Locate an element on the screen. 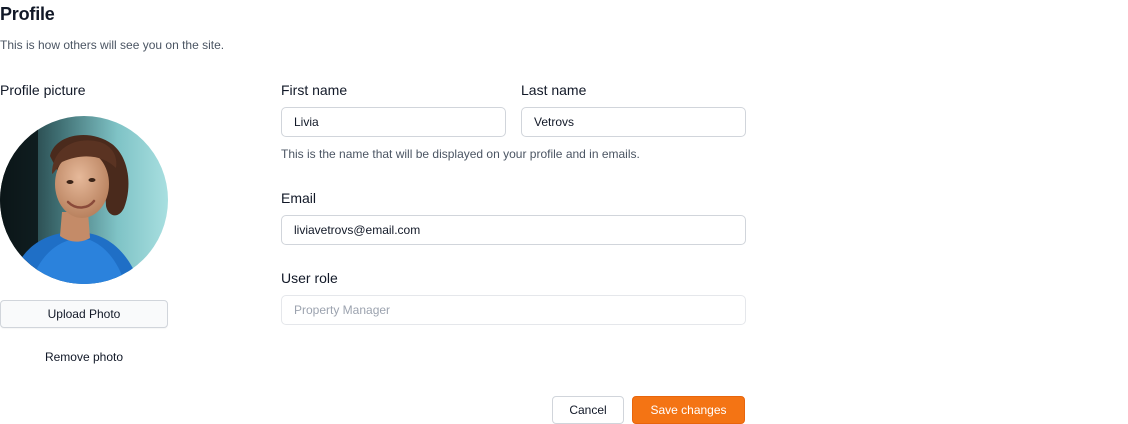 Image resolution: width=1128 pixels, height=424 pixels. upload-photo-button: Upload Photo is located at coordinates (84, 314).